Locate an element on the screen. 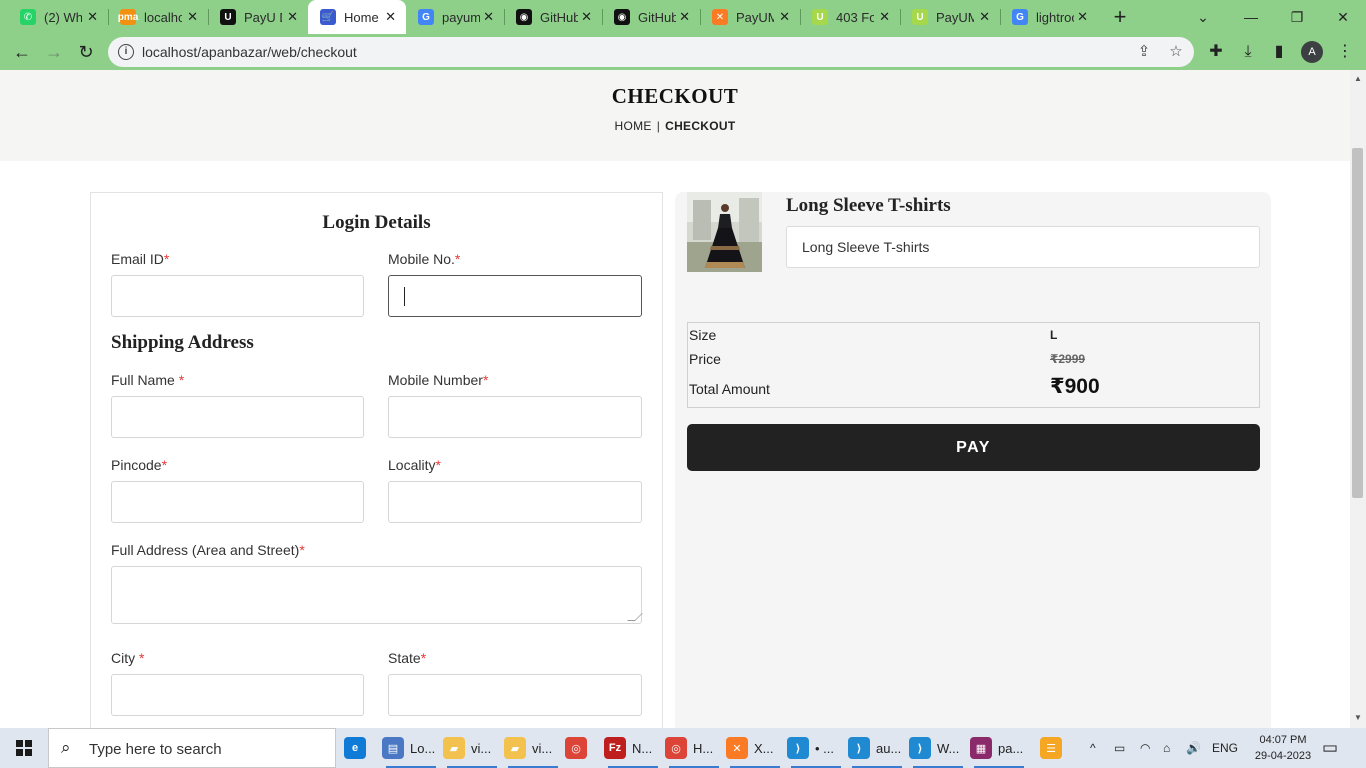 This screenshot has width=1366, height=768. forward-icon: → is located at coordinates (54, 52).